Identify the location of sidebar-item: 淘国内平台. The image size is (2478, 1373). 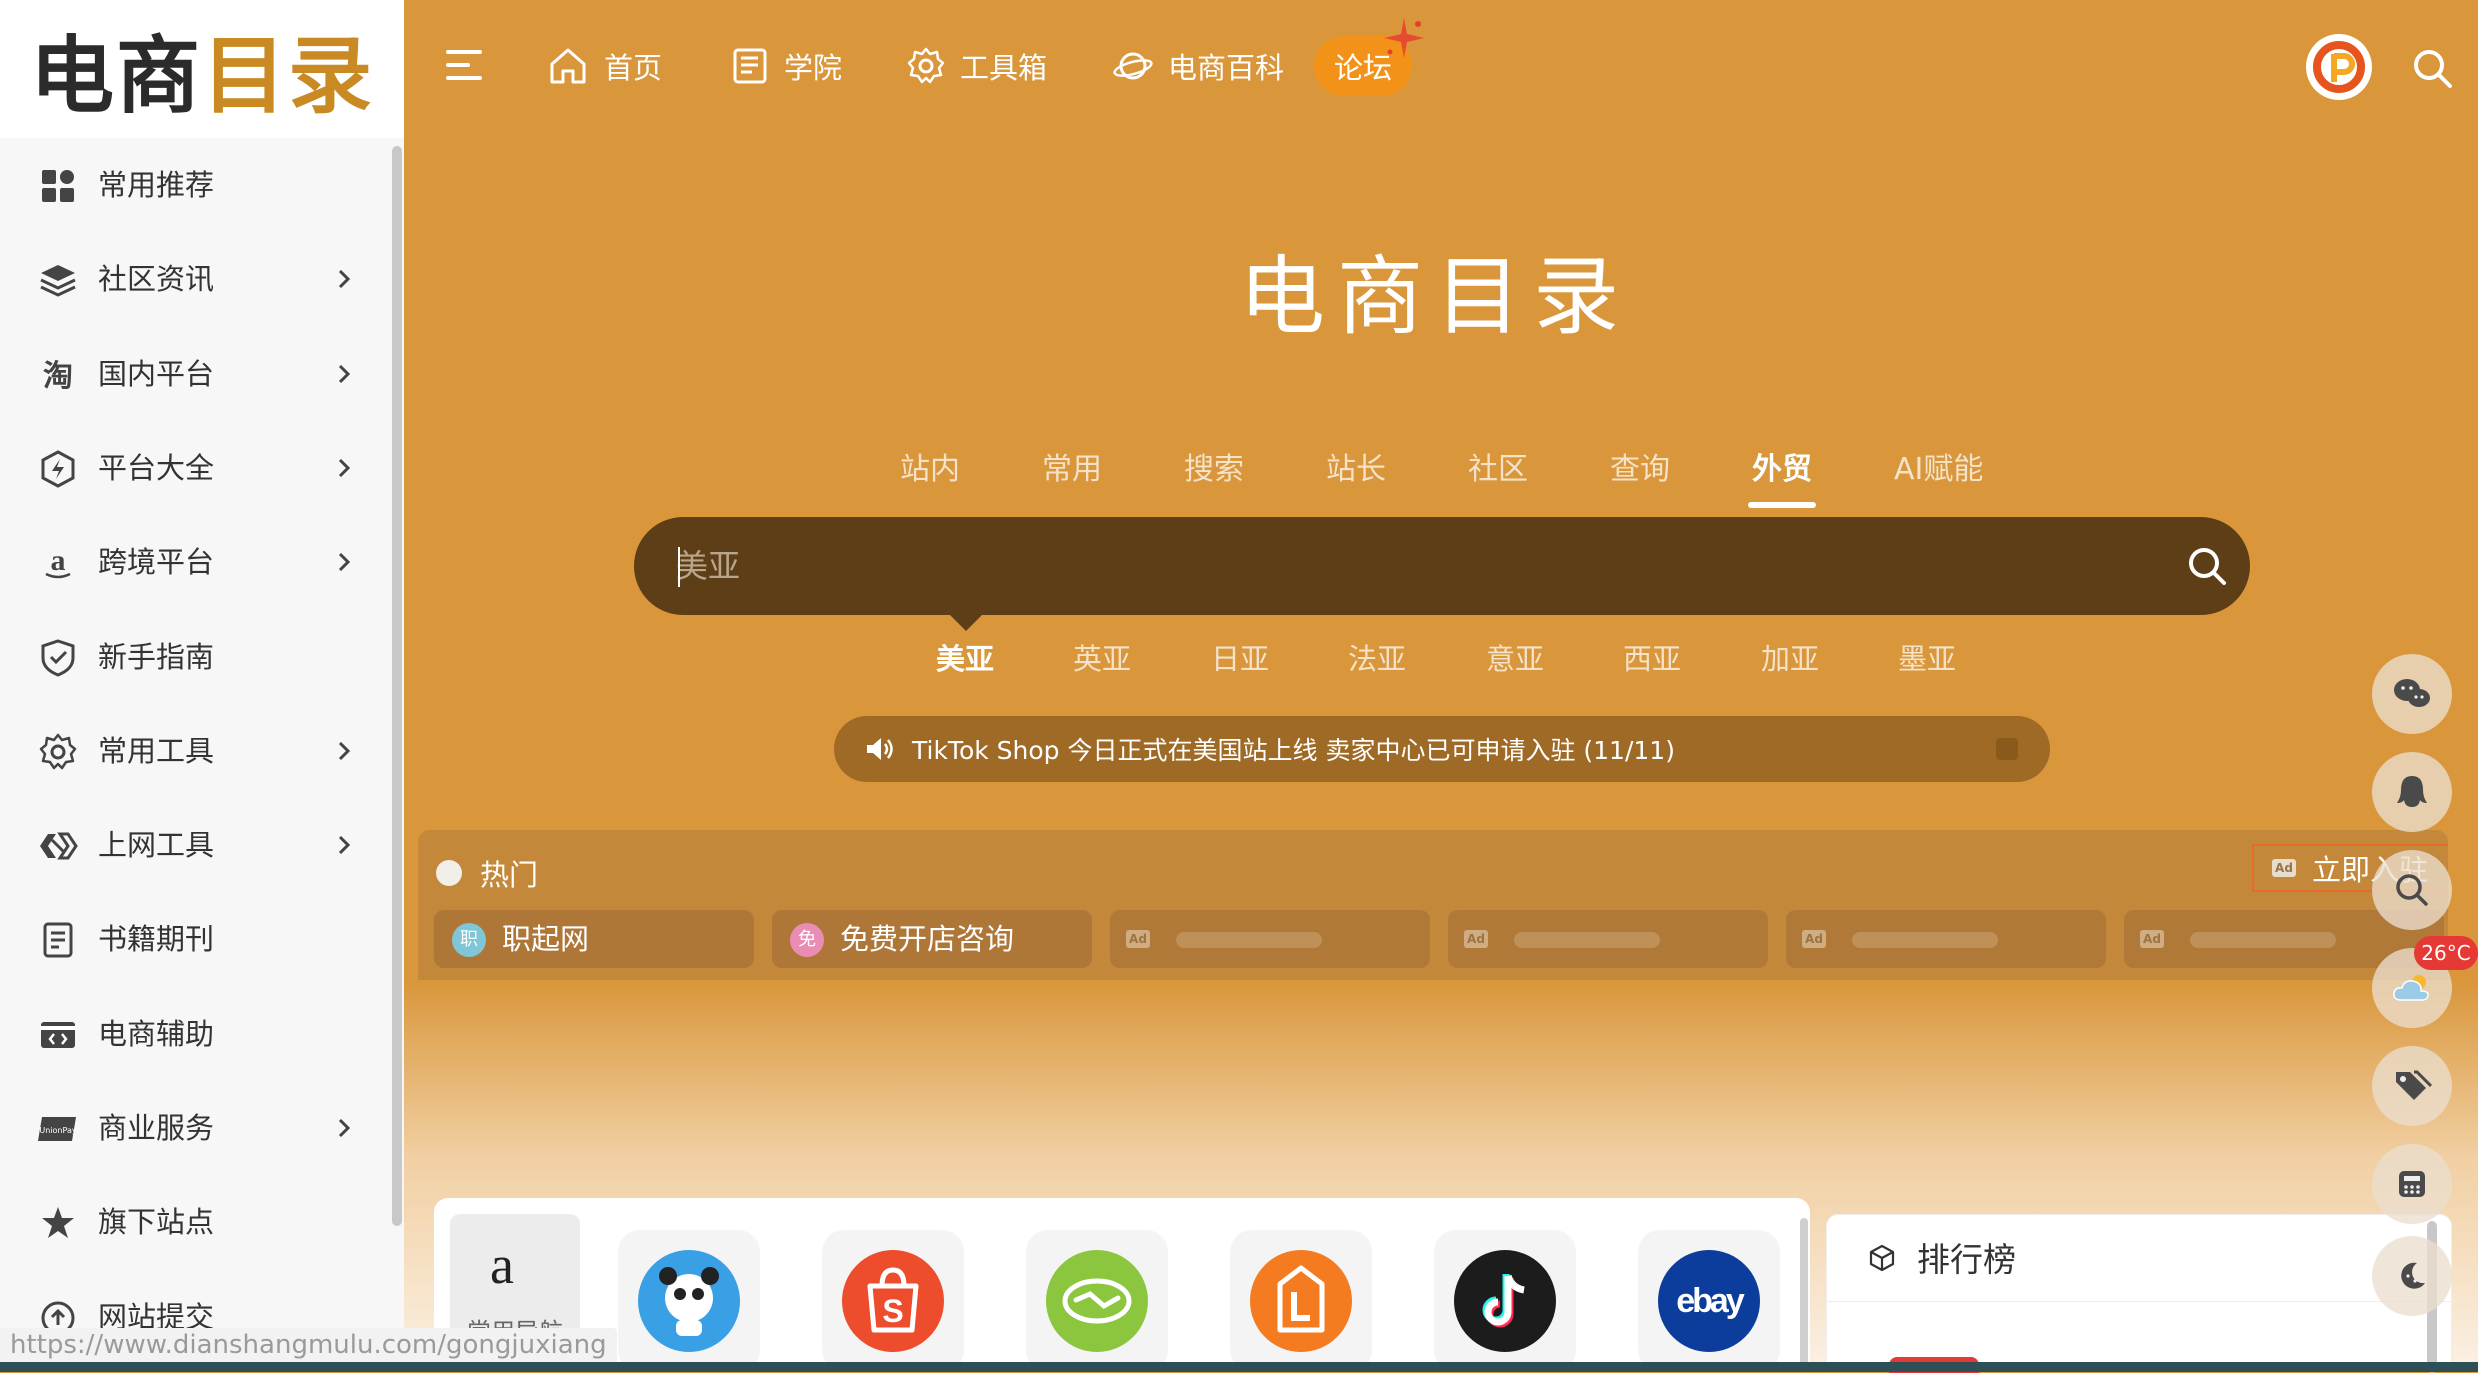
(196, 374).